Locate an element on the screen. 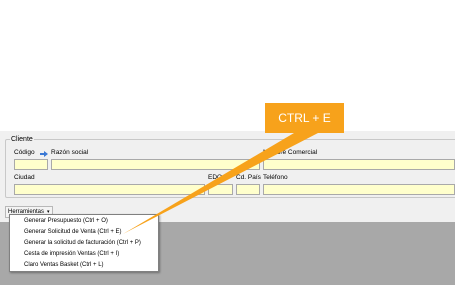 The image size is (455, 285). cd-pais-field is located at coordinates (248, 189).